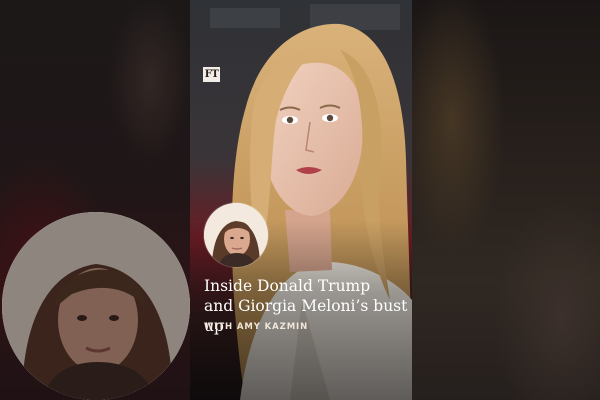 This screenshot has width=600, height=400. Describe the element at coordinates (256, 327) in the screenshot. I see `host-byline: WITH AMY KAZMIN` at that location.